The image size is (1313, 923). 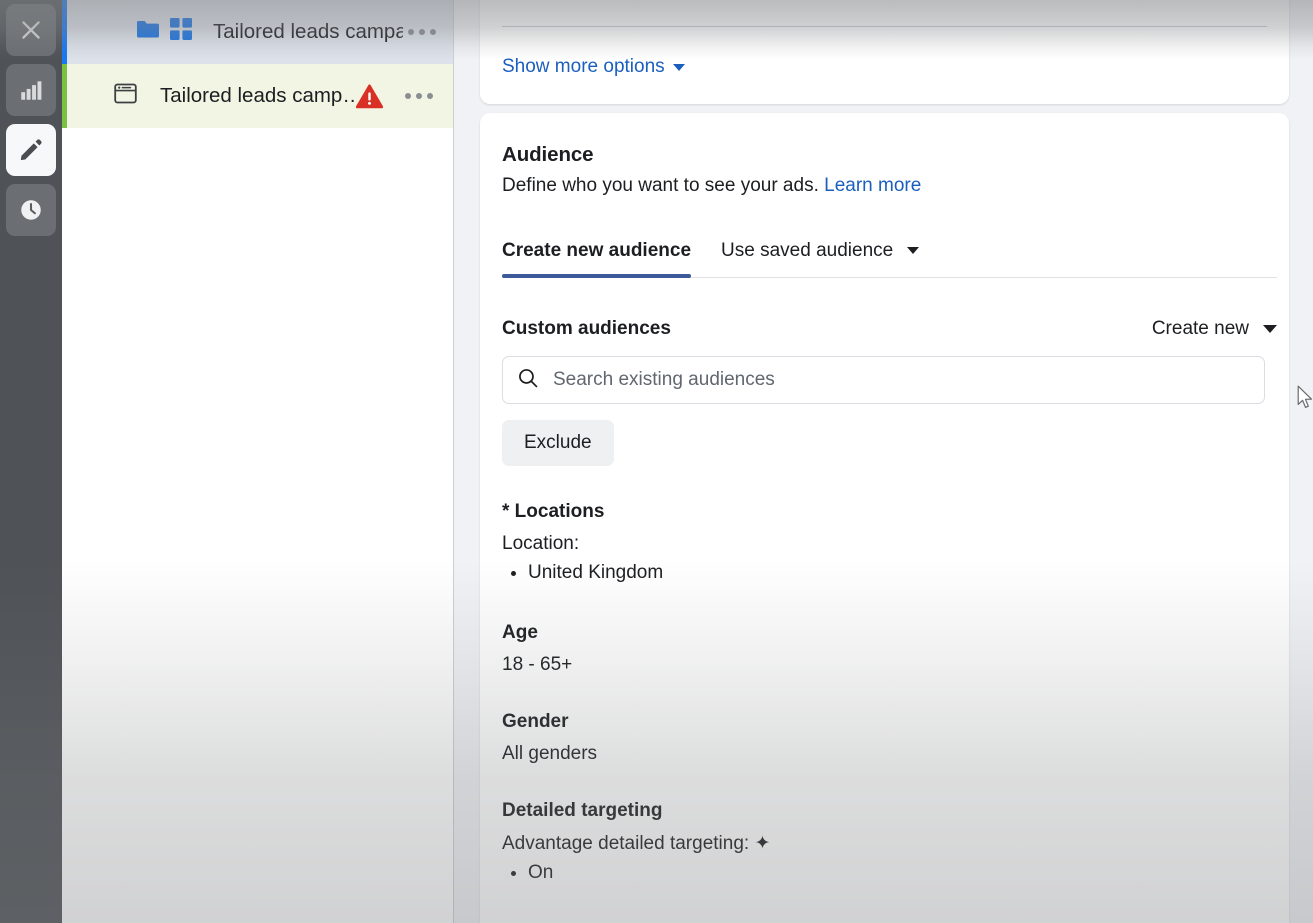 I want to click on locations-label: Location:, so click(x=541, y=543).